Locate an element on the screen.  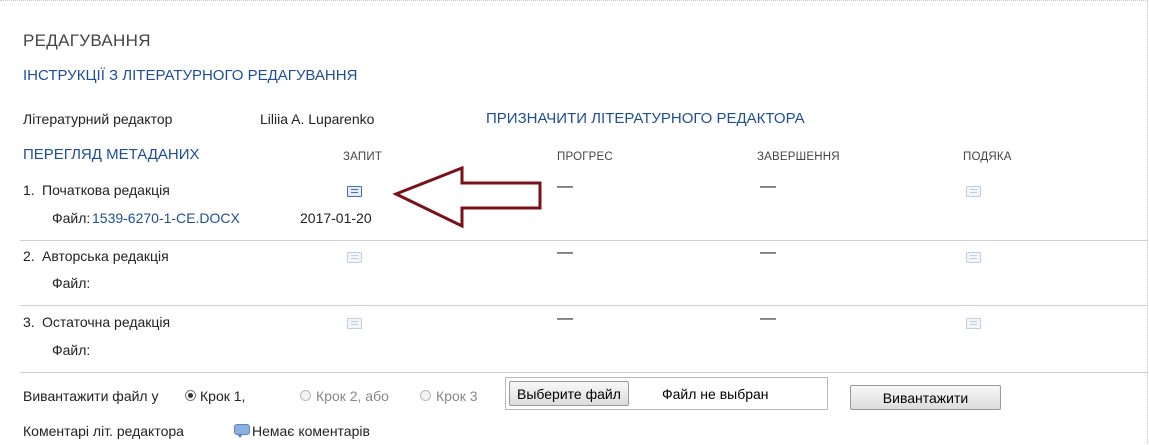
step-1-label: Крок 1, is located at coordinates (223, 396).